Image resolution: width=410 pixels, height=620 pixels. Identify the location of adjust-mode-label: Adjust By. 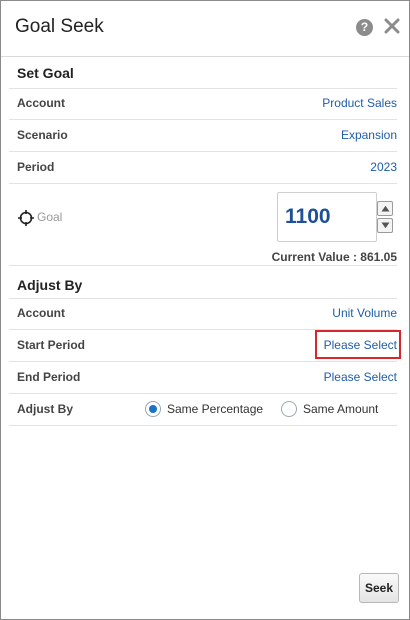
(45, 409).